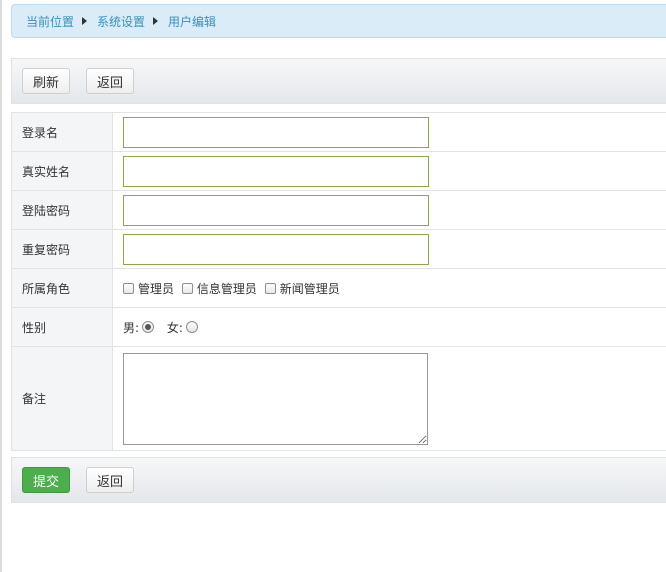 This screenshot has height=572, width=666. Describe the element at coordinates (338, 81) in the screenshot. I see `top-toolbar: 刷新 返回` at that location.